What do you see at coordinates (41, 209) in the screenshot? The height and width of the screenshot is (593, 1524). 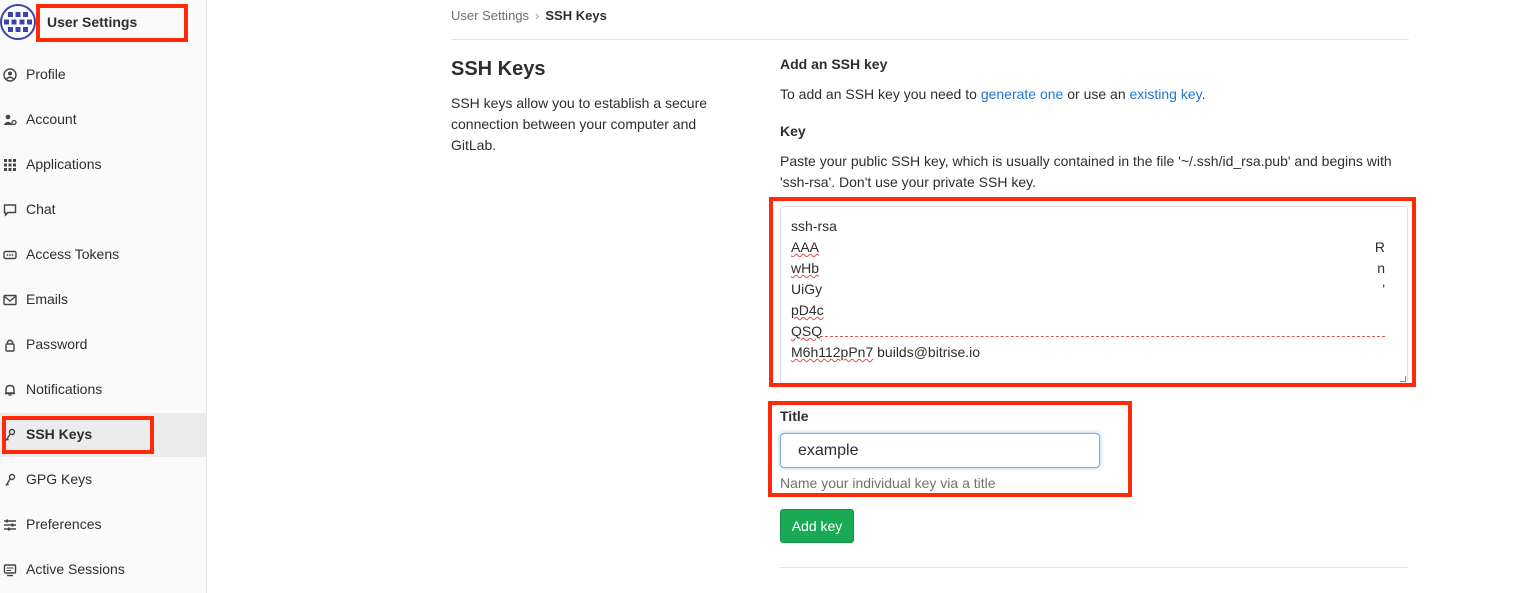 I see `sidebar-item-label: Chat` at bounding box center [41, 209].